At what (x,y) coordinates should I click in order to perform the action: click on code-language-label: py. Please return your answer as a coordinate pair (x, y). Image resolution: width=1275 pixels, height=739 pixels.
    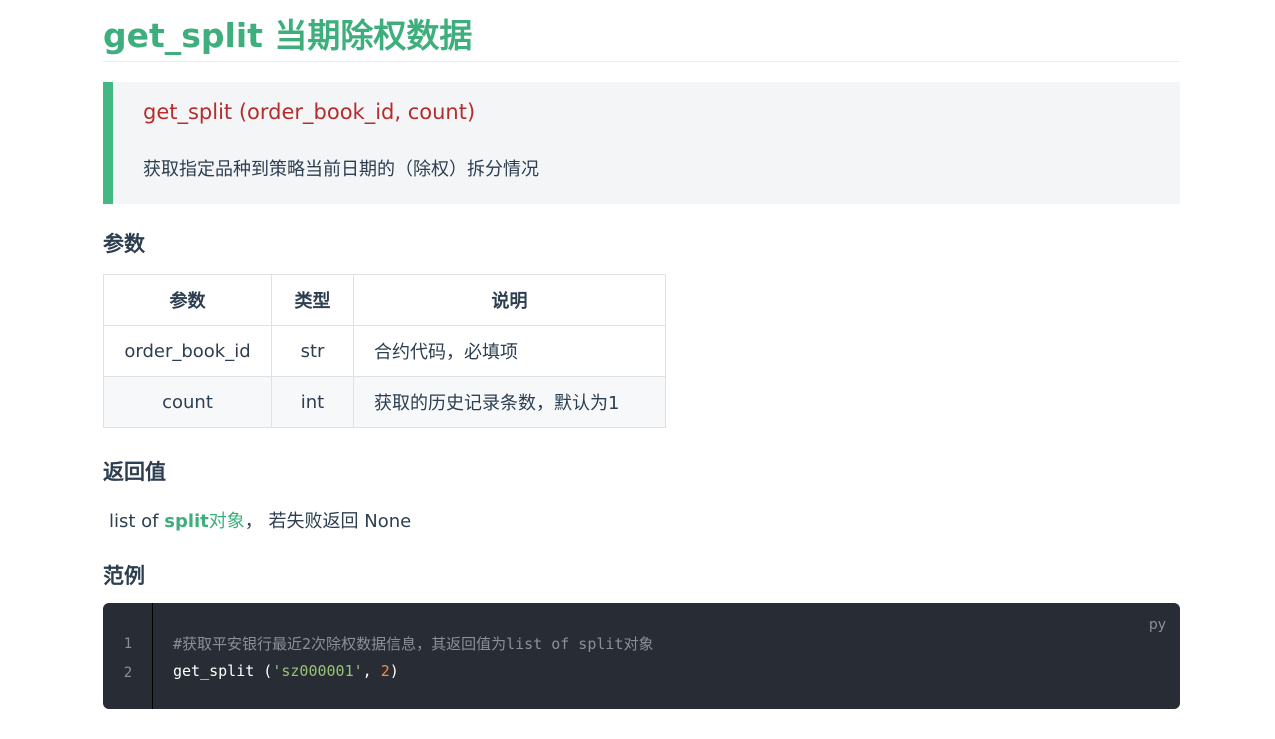
    Looking at the image, I should click on (1157, 625).